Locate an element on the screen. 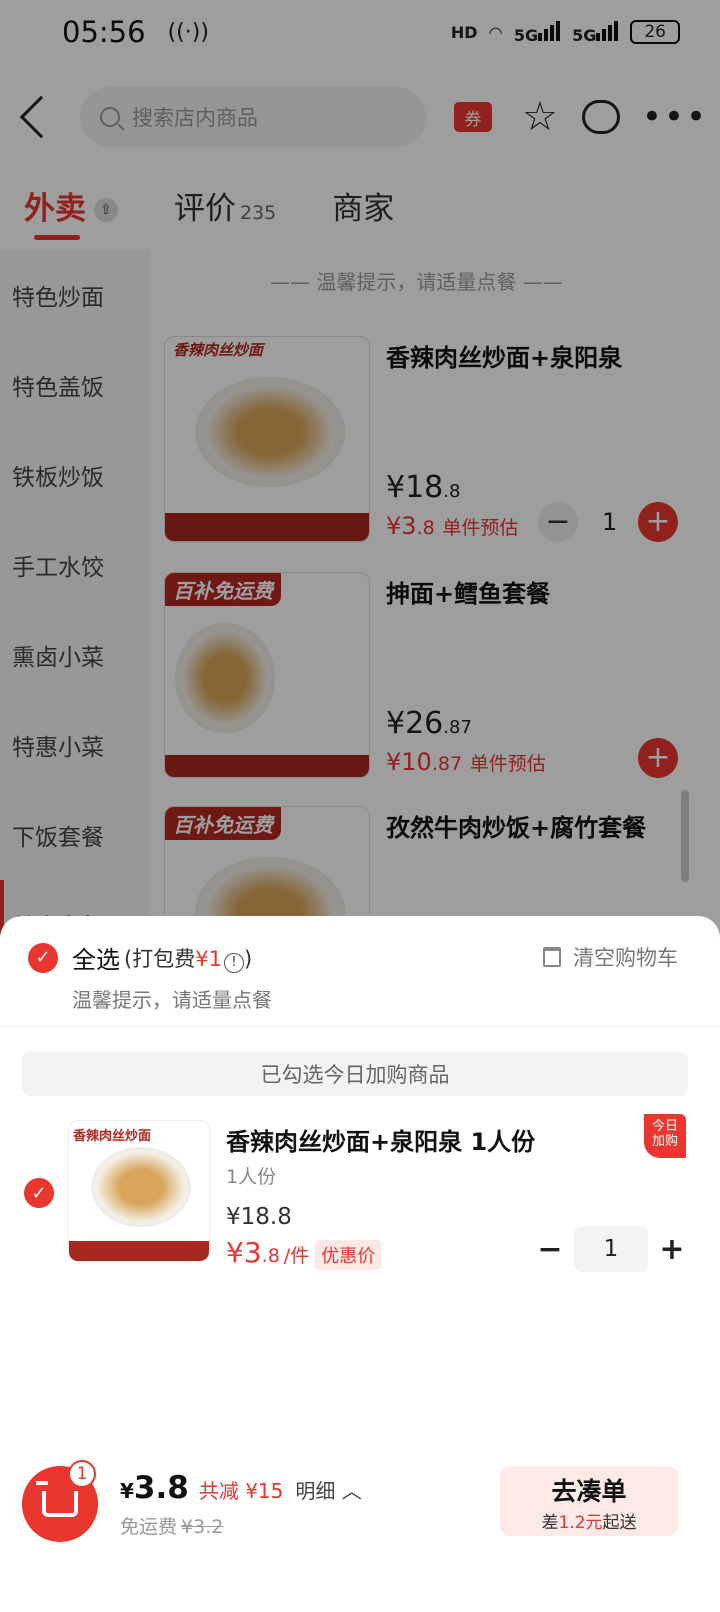  cart-tip: 温馨提示，请适量点餐 is located at coordinates (172, 1000).